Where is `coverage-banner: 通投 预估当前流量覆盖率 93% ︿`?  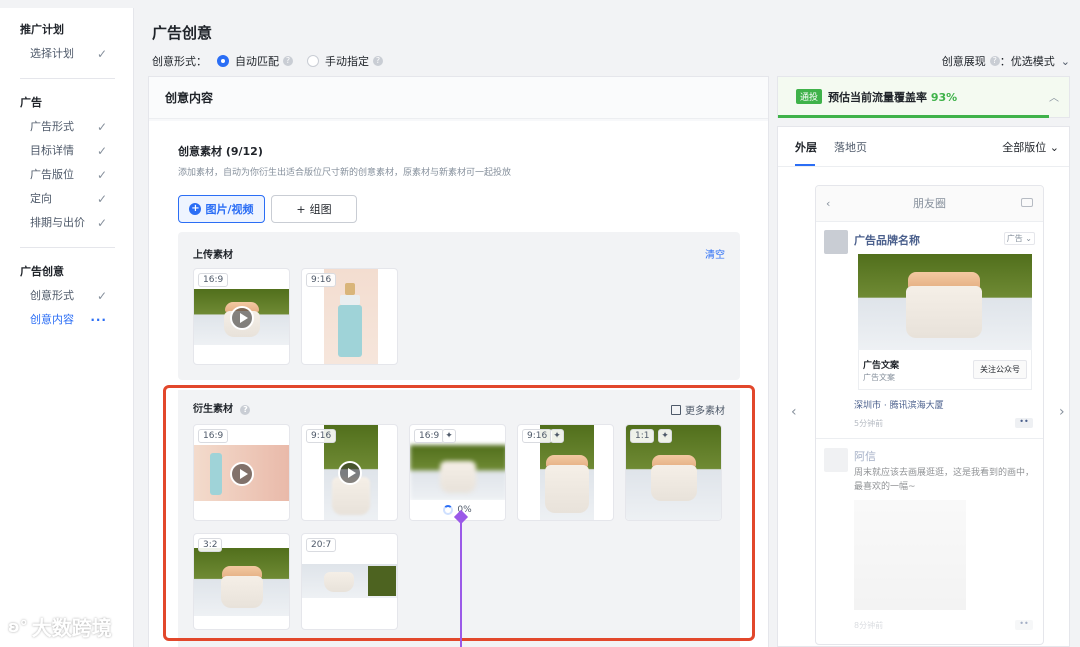 coverage-banner: 通投 预估当前流量覆盖率 93% ︿ is located at coordinates (923, 97).